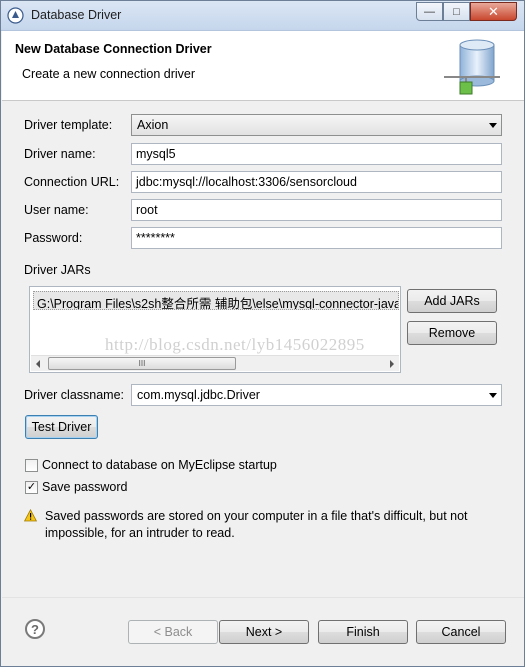 This screenshot has width=525, height=667. I want to click on minimize-icon: —, so click(429, 11).